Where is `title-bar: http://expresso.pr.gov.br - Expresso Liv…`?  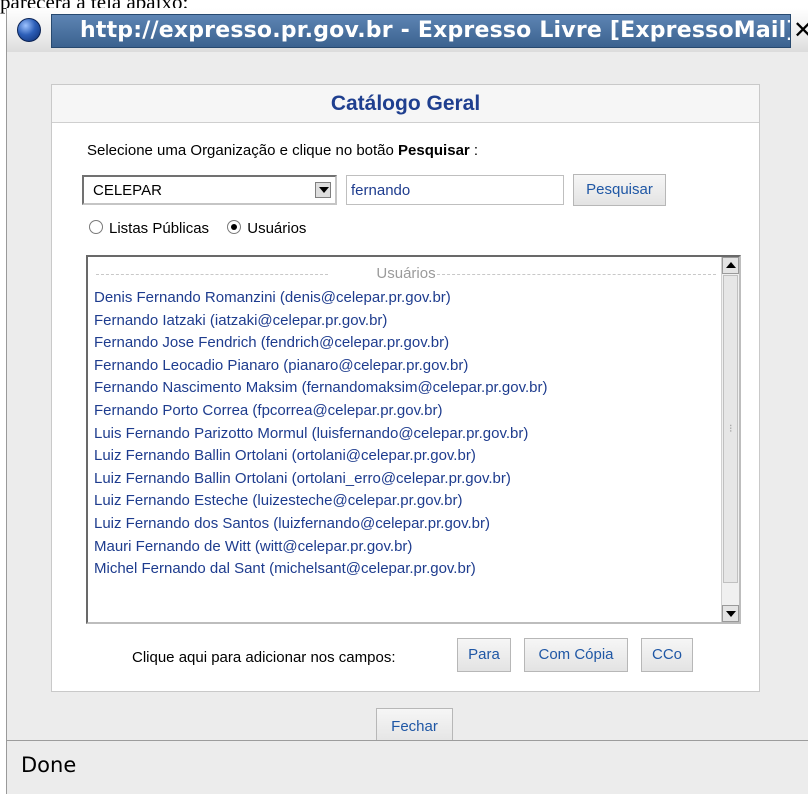
title-bar: http://expresso.pr.gov.br - Expresso Liv… is located at coordinates (407, 30).